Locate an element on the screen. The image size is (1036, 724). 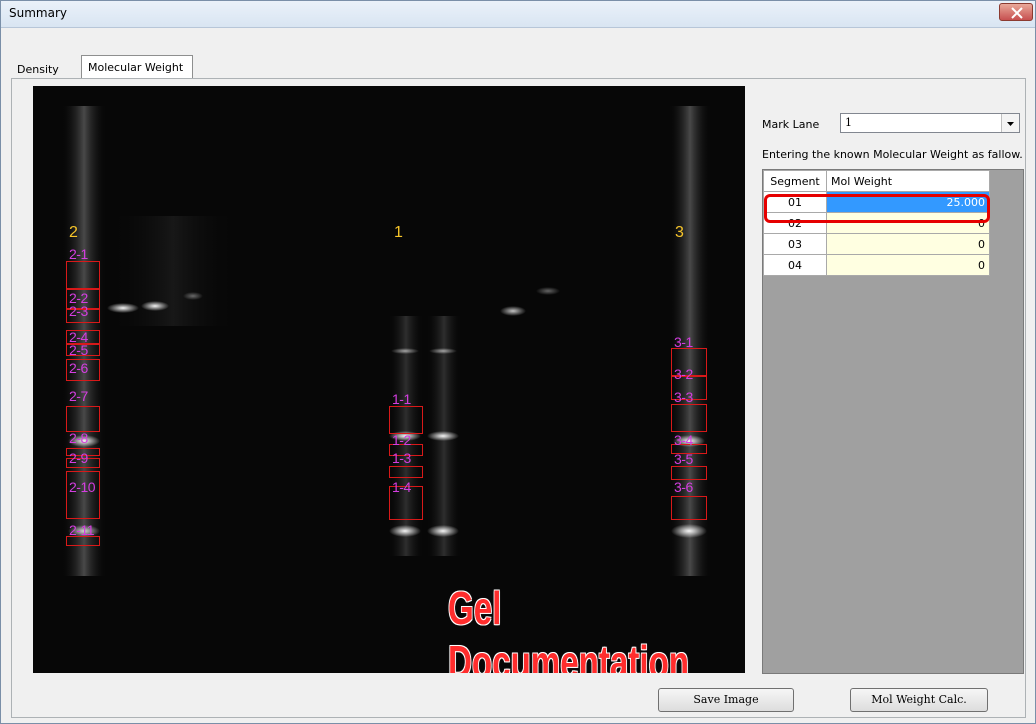
segment-label-3-5: 3-5 is located at coordinates (683, 459).